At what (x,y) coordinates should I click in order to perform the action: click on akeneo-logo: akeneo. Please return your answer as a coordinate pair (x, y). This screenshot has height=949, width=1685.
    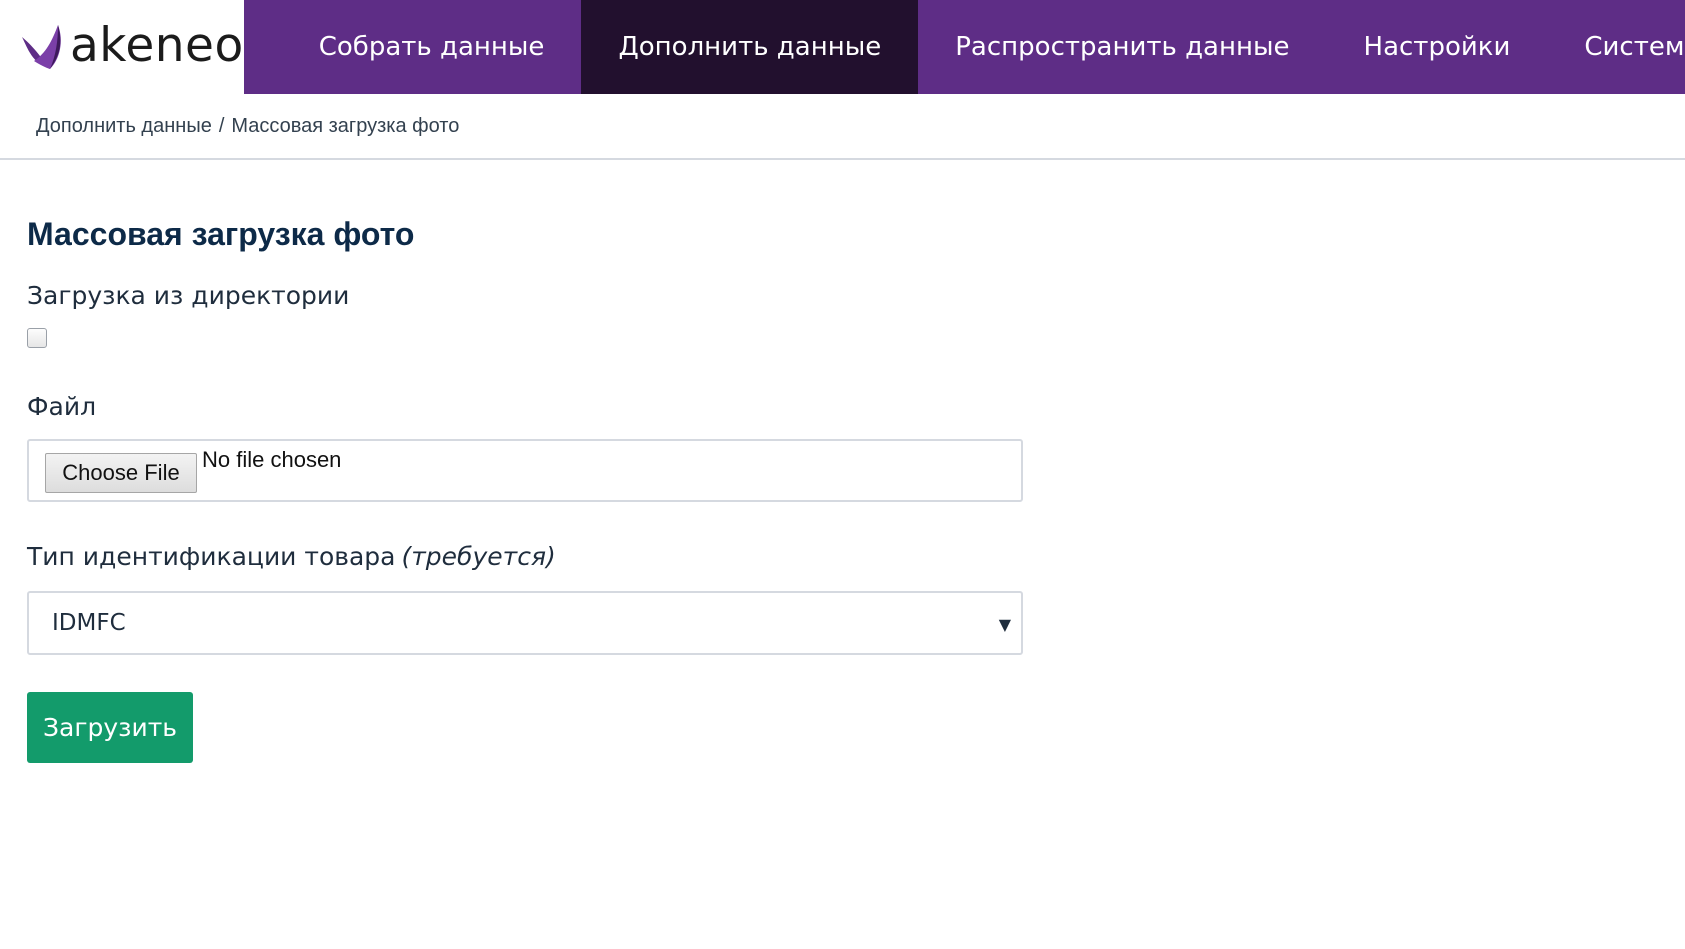
    Looking at the image, I should click on (122, 47).